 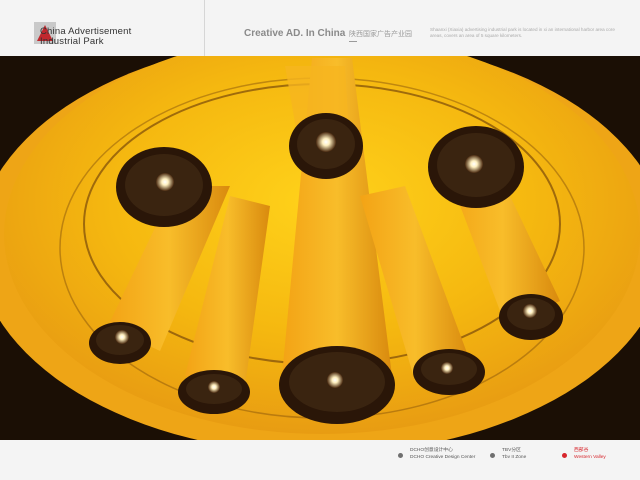 I want to click on footer-nav-western-valley-en: Western Valley, so click(x=590, y=457).